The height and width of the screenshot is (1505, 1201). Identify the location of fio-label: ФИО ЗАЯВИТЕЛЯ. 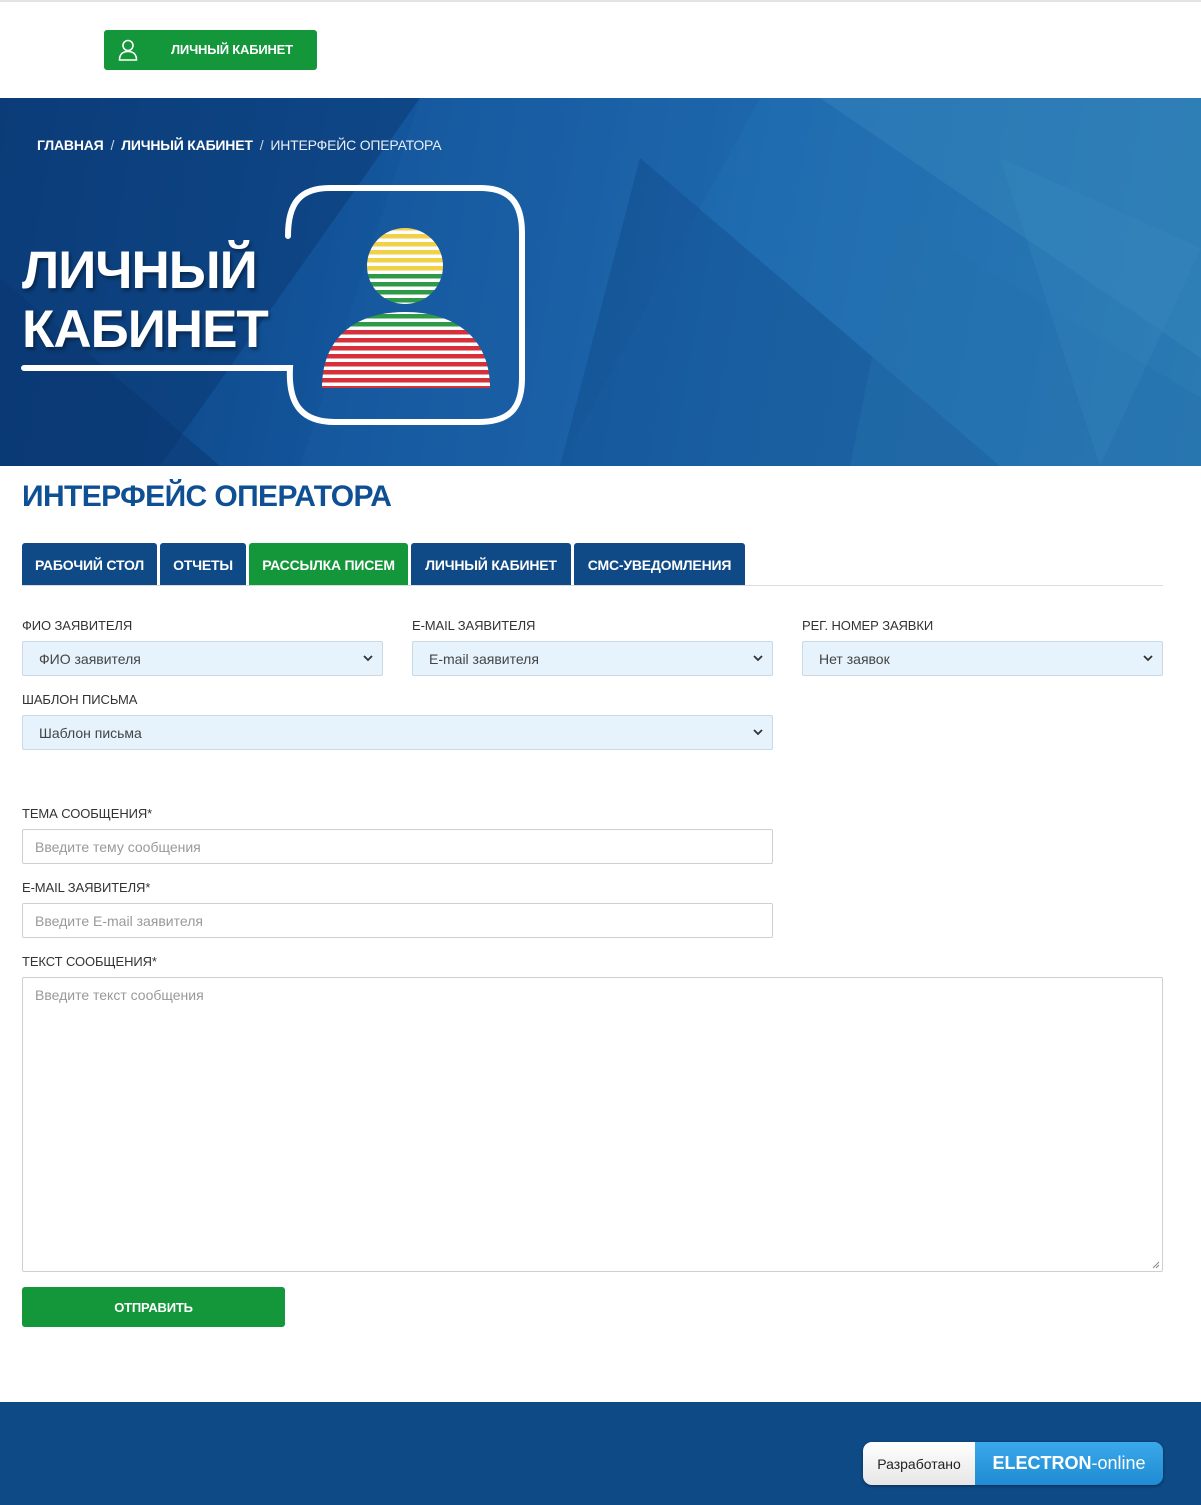
(77, 625).